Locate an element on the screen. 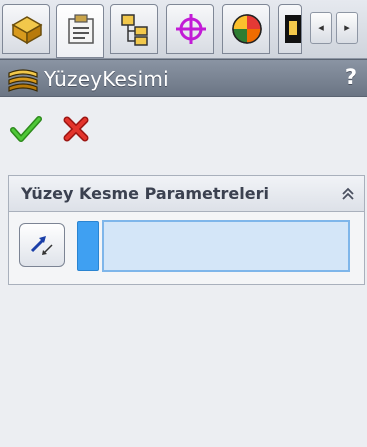  property-manager-icon is located at coordinates (81, 29).